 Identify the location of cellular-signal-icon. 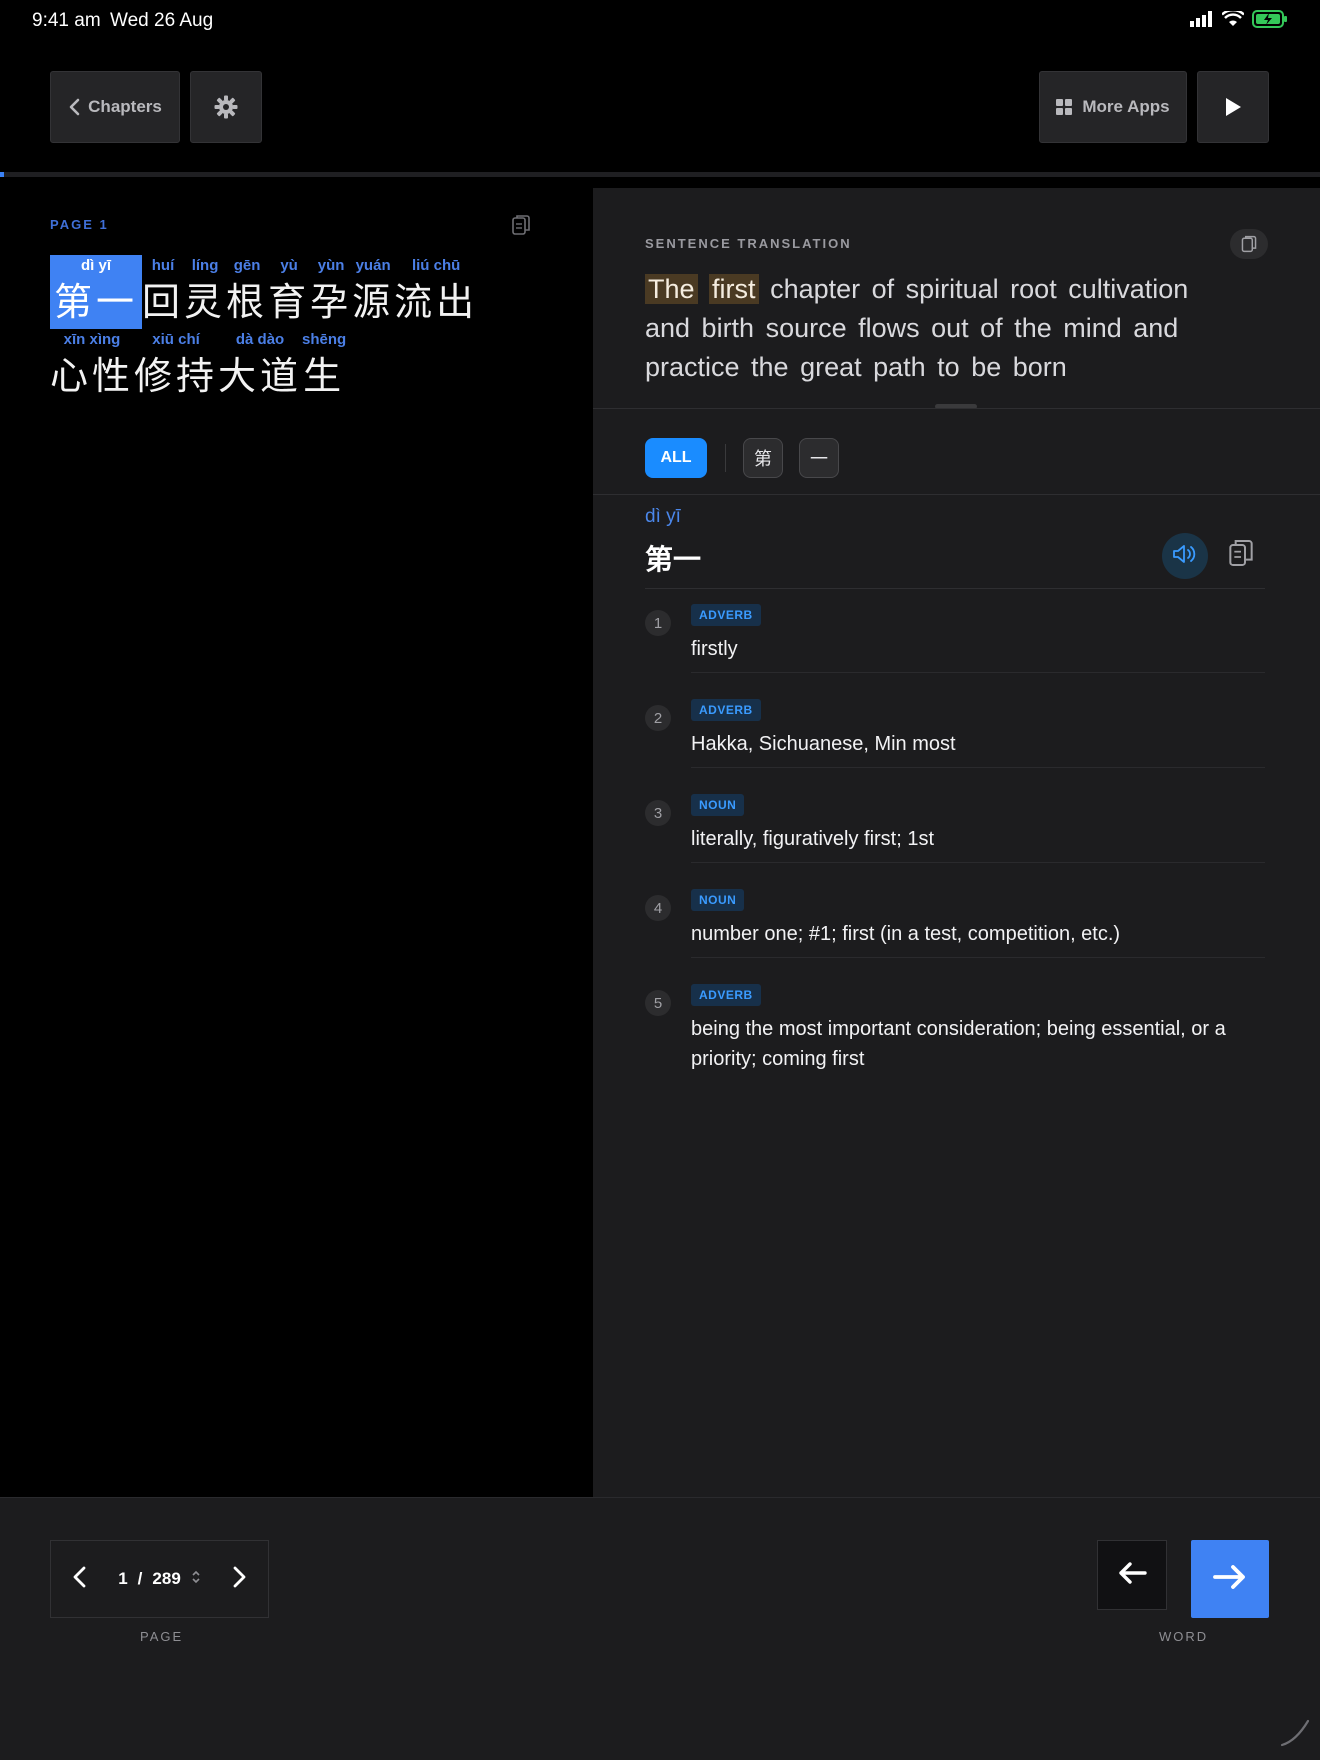
(1202, 21).